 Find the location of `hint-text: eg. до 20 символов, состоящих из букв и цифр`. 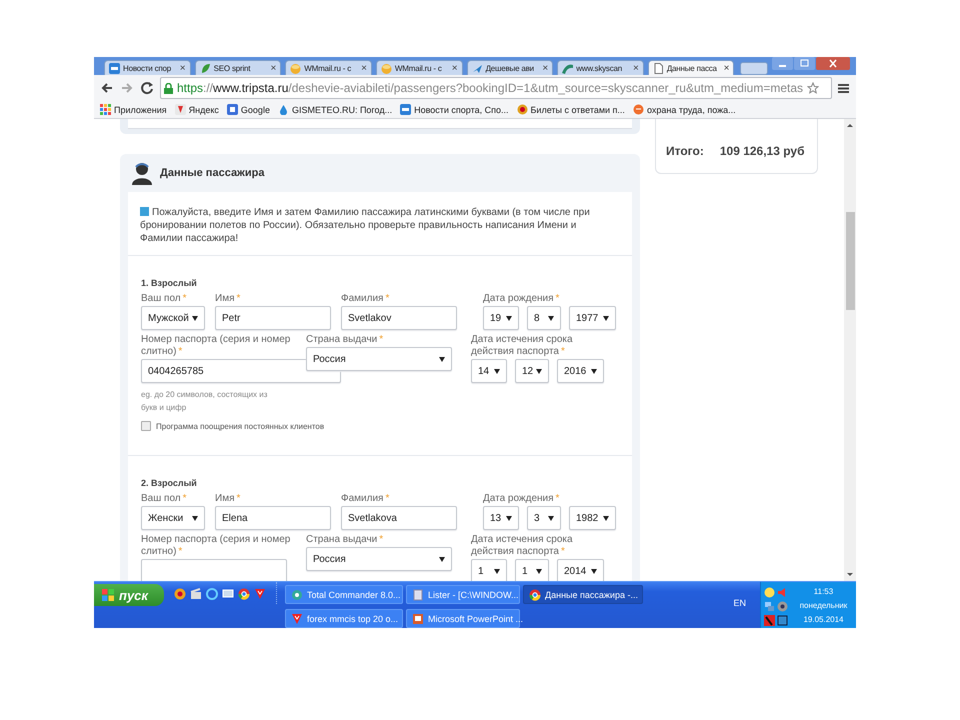

hint-text: eg. до 20 символов, состоящих из букв и цифр is located at coordinates (204, 401).